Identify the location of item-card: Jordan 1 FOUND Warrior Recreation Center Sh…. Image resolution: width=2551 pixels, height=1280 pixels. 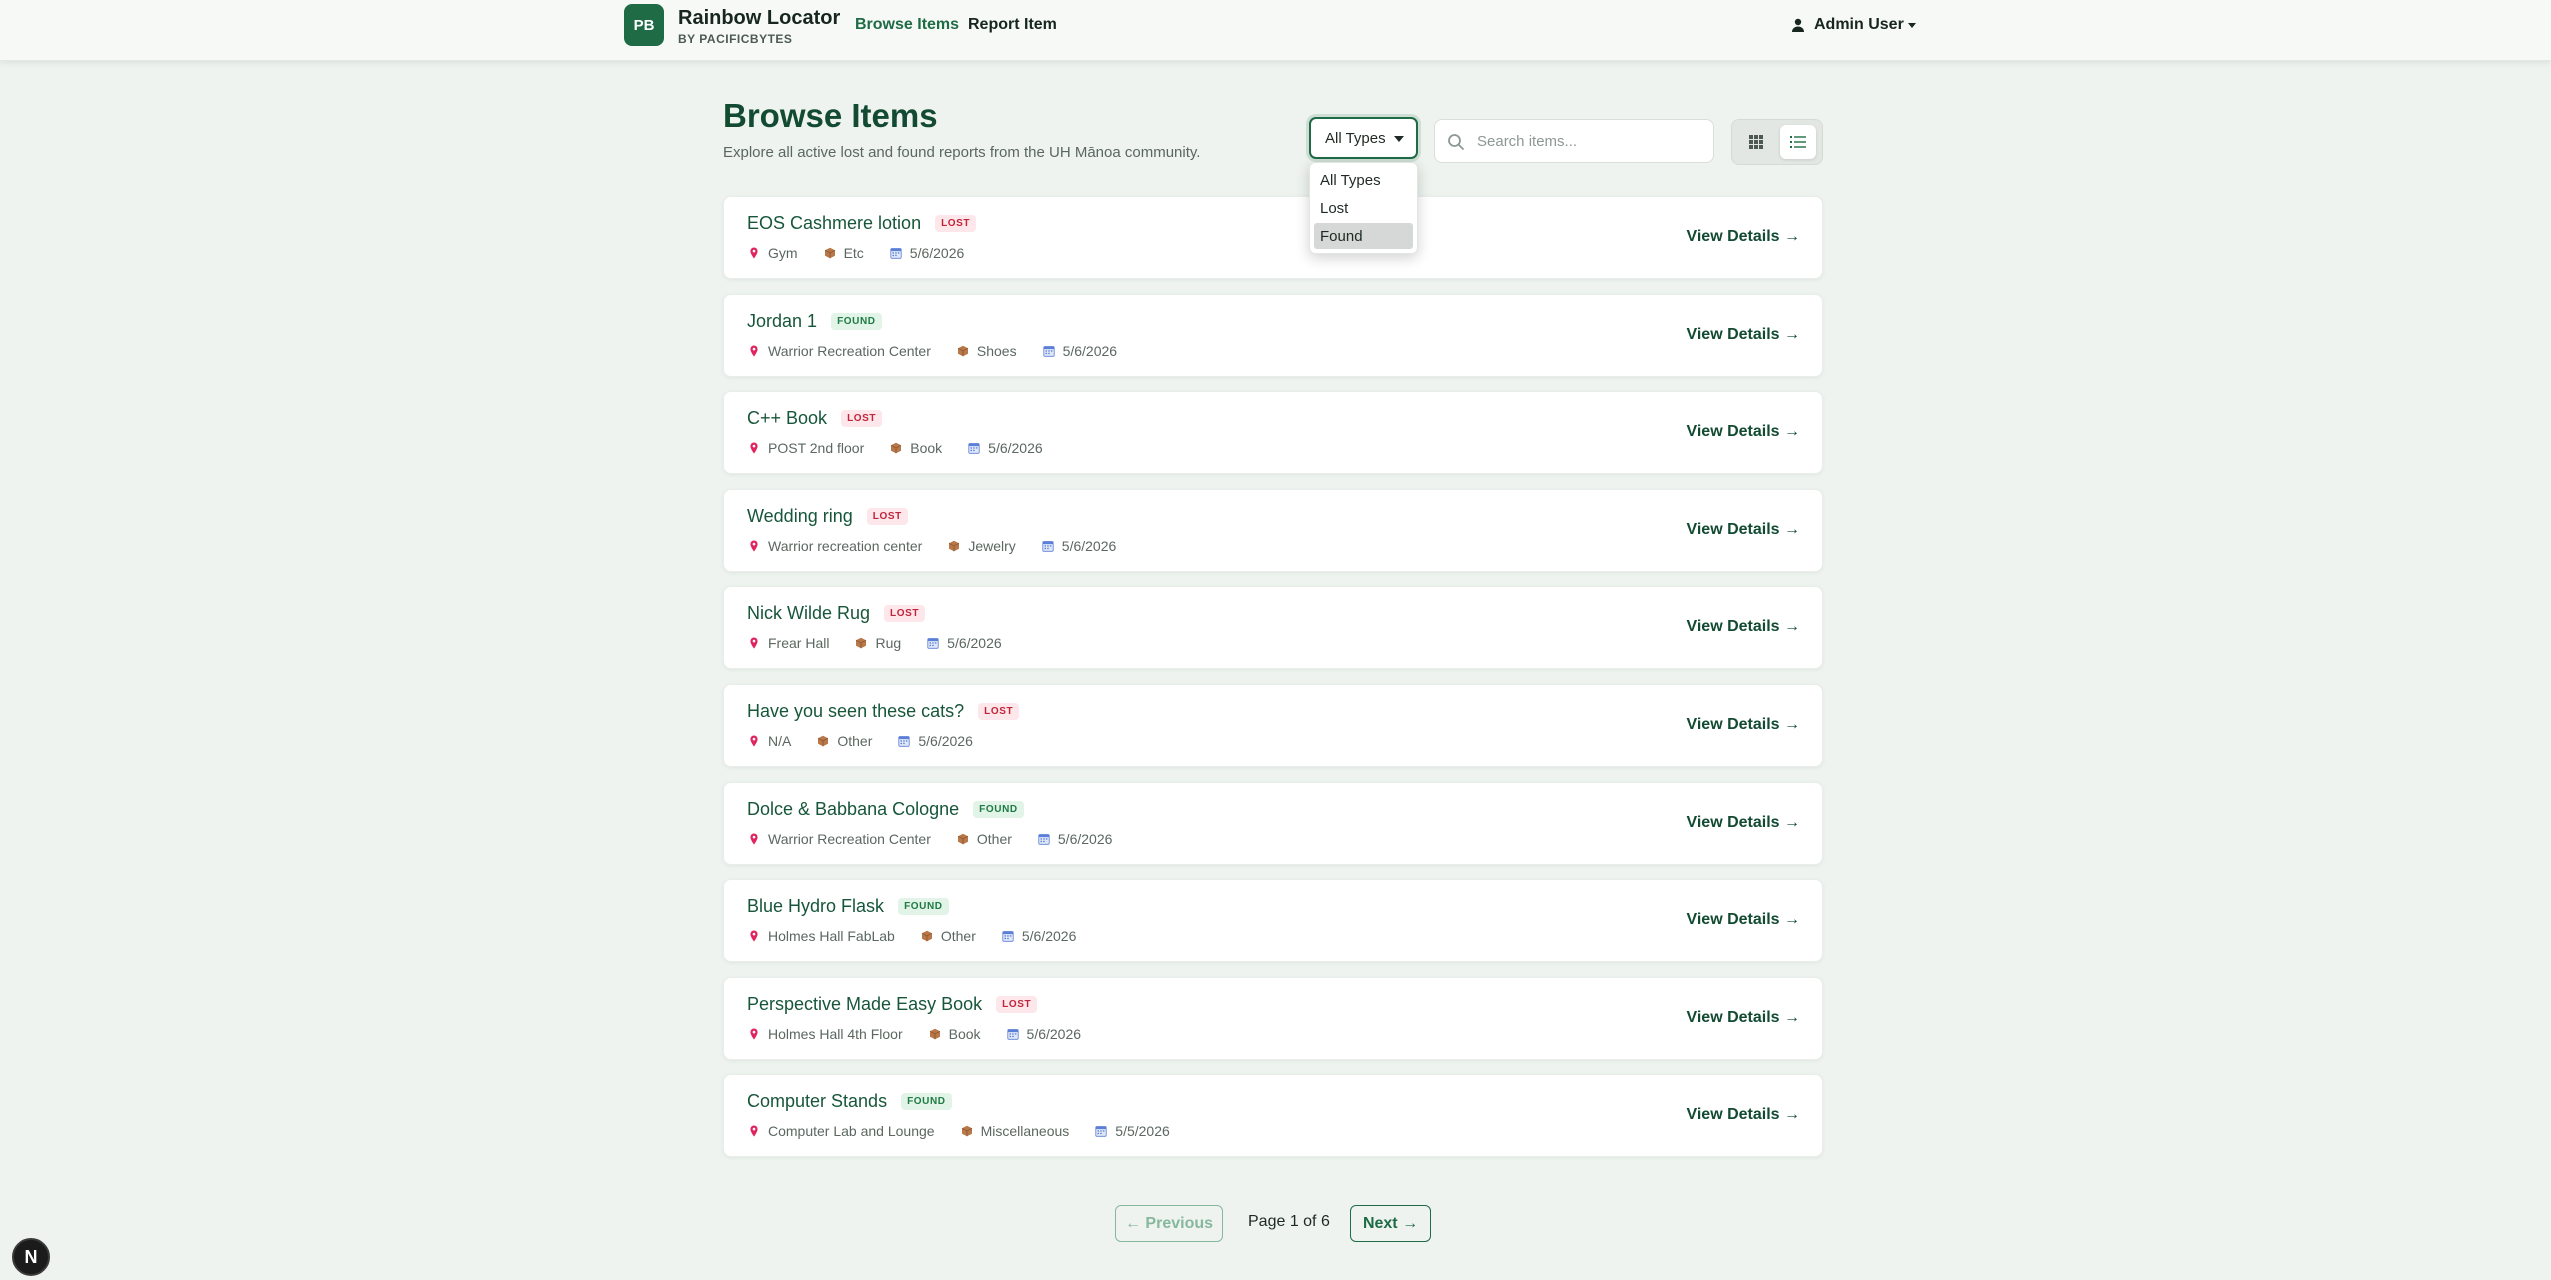
(1273, 335).